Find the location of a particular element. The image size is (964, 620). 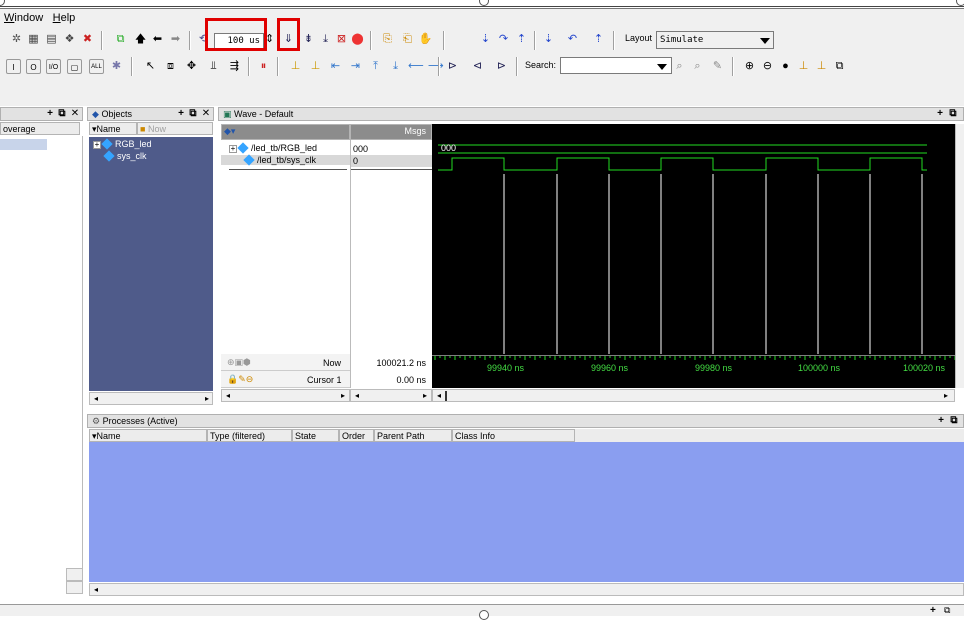

hand-icon: ✋ is located at coordinates (425, 39).